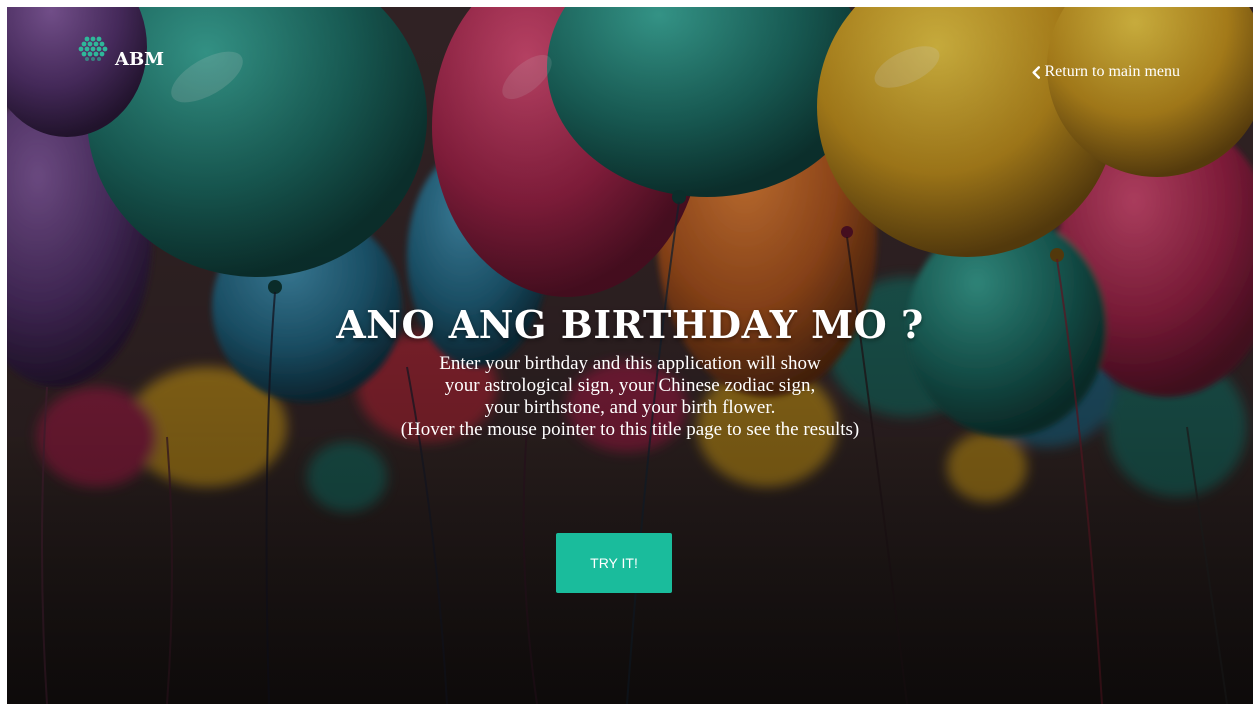  What do you see at coordinates (630, 407) in the screenshot?
I see `description-line: your birthstone, and your birth flower.` at bounding box center [630, 407].